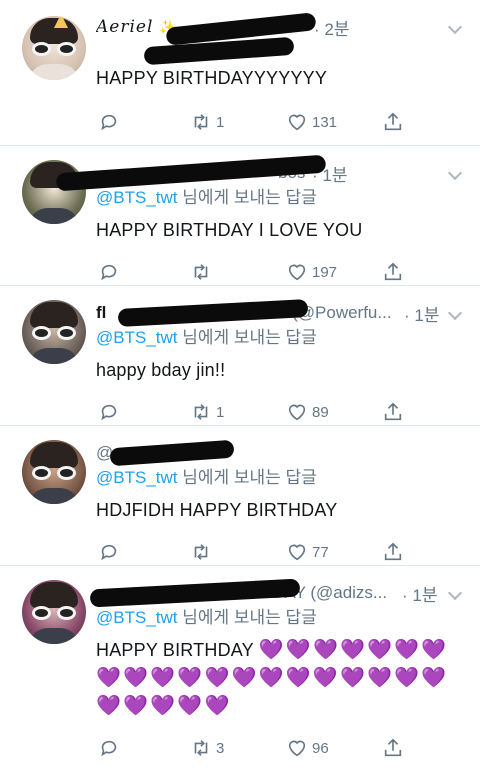  I want to click on like-count: 89, so click(320, 412).